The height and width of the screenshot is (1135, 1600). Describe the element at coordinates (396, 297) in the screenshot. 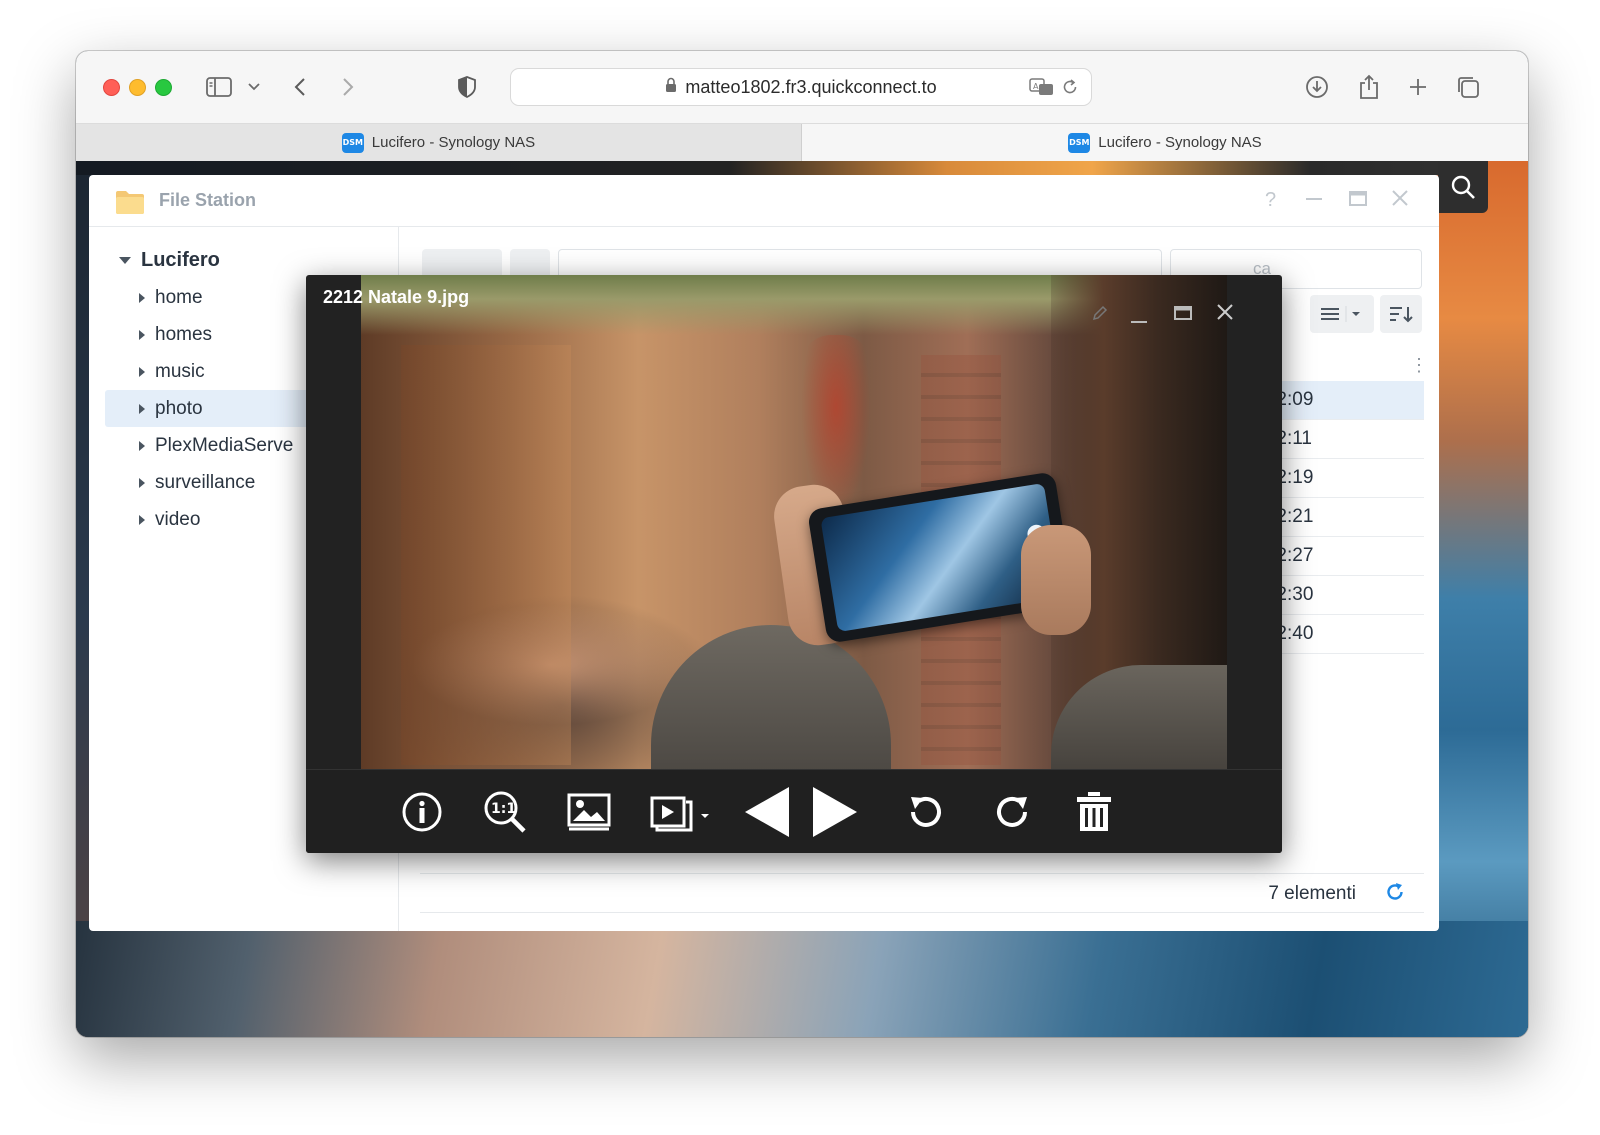

I see `image-filename: 2212 Natale 9.jpg` at that location.